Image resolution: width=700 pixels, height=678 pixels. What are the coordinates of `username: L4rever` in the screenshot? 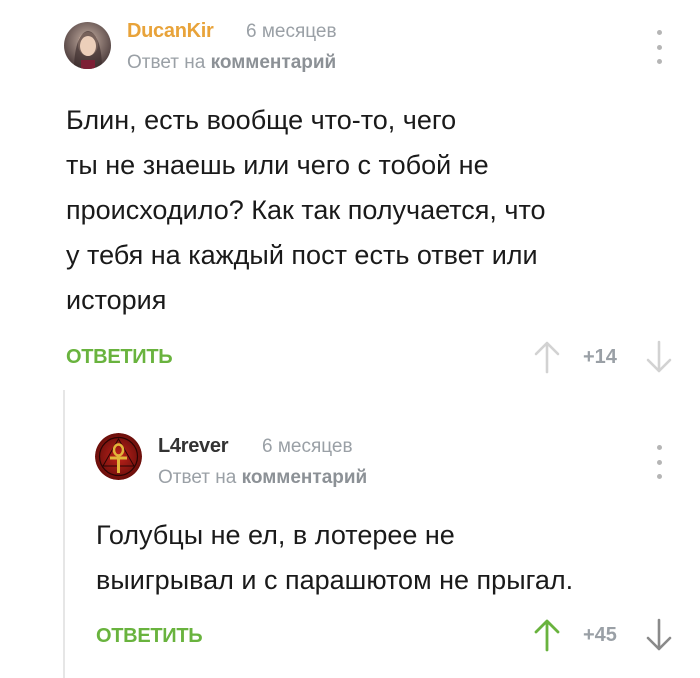 It's located at (193, 446).